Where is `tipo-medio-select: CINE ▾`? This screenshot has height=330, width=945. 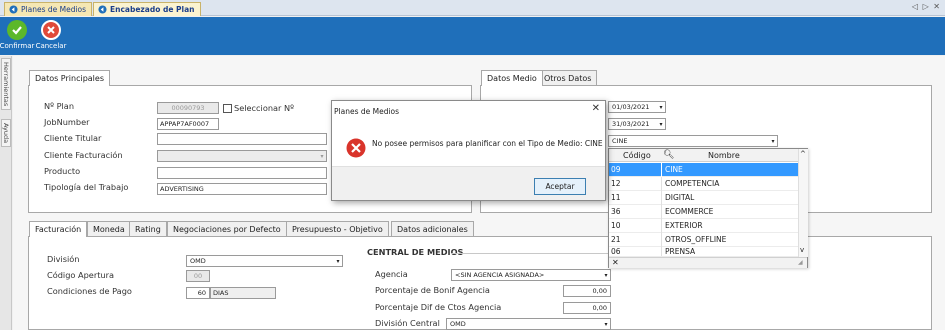 tipo-medio-select: CINE ▾ is located at coordinates (693, 141).